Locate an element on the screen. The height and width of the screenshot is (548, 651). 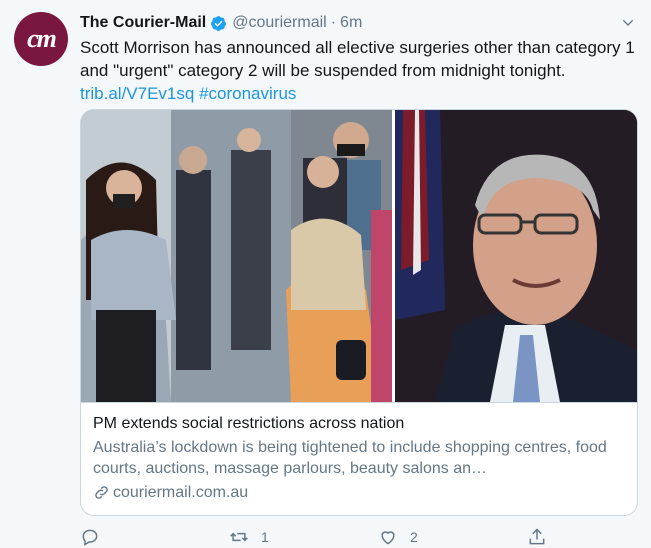
retweet-icon is located at coordinates (239, 537).